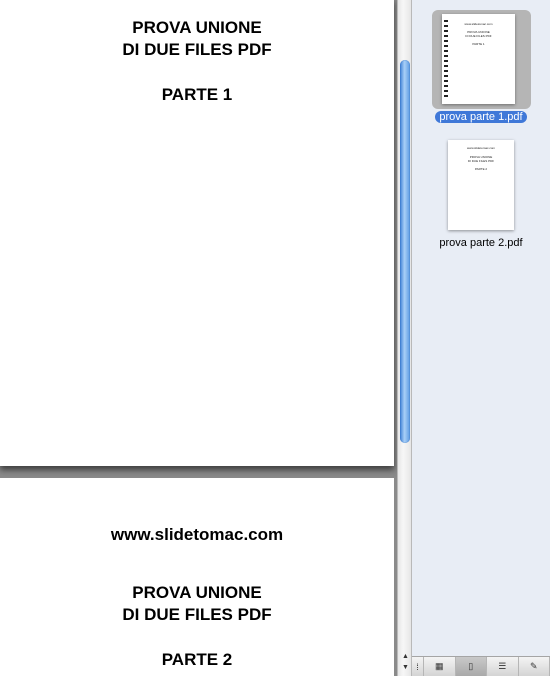  Describe the element at coordinates (405, 656) in the screenshot. I see `scroll-up-arrow-icon: ▲` at that location.